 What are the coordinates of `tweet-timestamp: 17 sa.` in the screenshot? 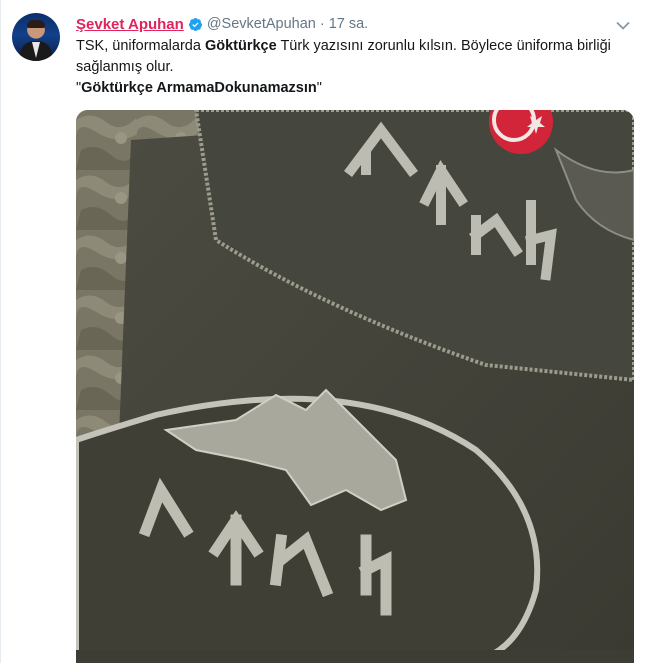 It's located at (349, 24).